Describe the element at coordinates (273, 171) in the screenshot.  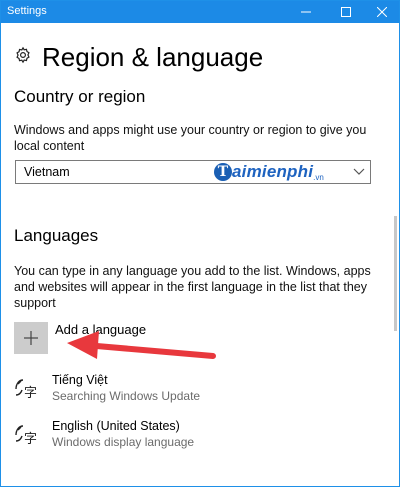
I see `watermark-text: aimienphi` at that location.